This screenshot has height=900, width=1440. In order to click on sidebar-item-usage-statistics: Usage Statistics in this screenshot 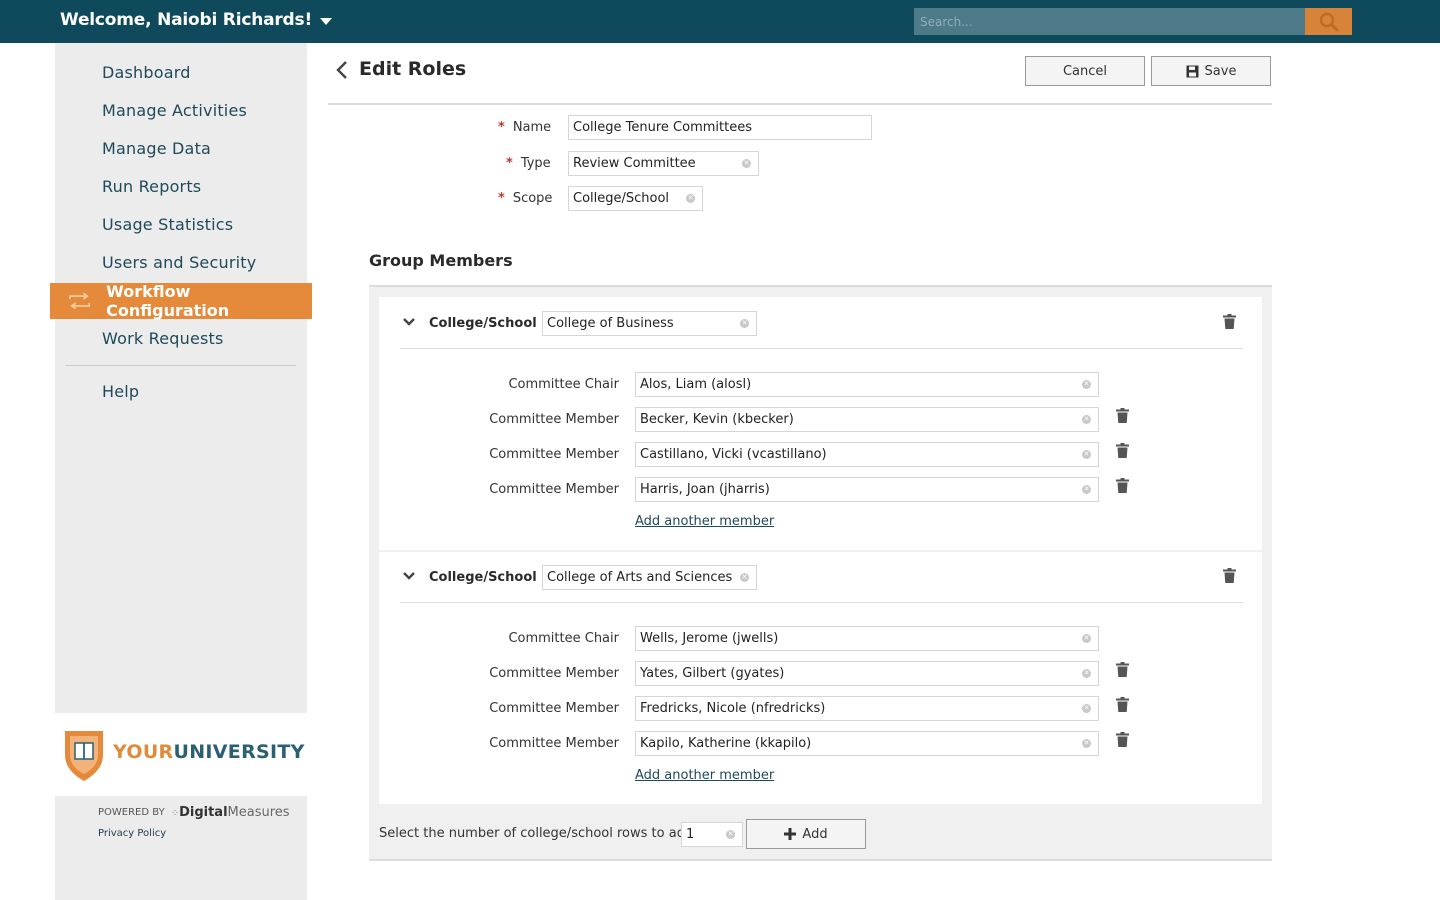, I will do `click(167, 224)`.